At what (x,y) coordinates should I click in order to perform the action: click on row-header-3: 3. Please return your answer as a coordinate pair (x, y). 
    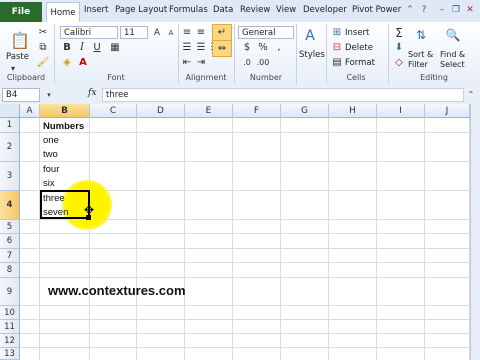
    Looking at the image, I should click on (10, 176).